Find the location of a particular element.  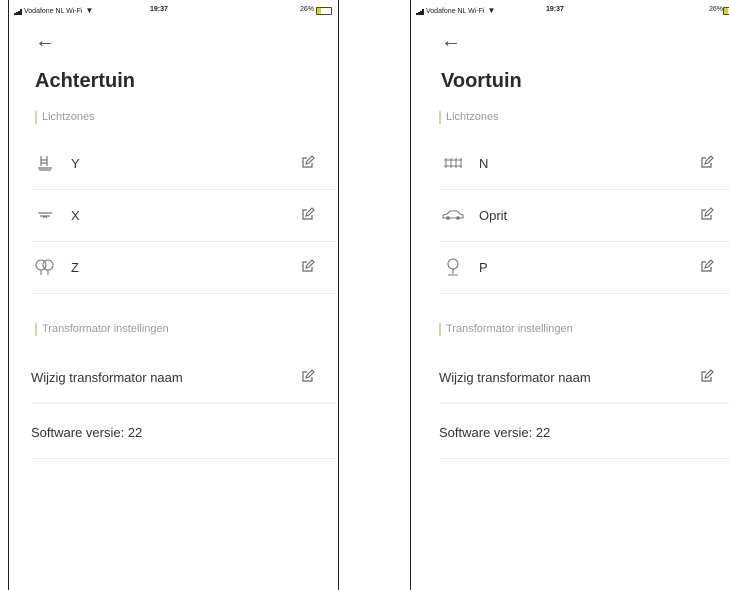

page-title: Voortuin is located at coordinates (481, 81).